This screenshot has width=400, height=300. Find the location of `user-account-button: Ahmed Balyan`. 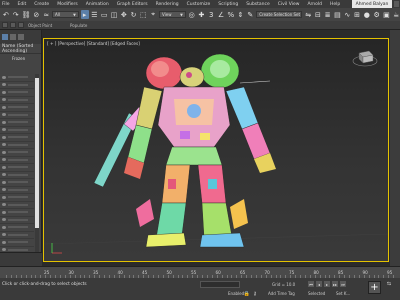

user-account-button: Ahmed Balyan is located at coordinates (372, 4).